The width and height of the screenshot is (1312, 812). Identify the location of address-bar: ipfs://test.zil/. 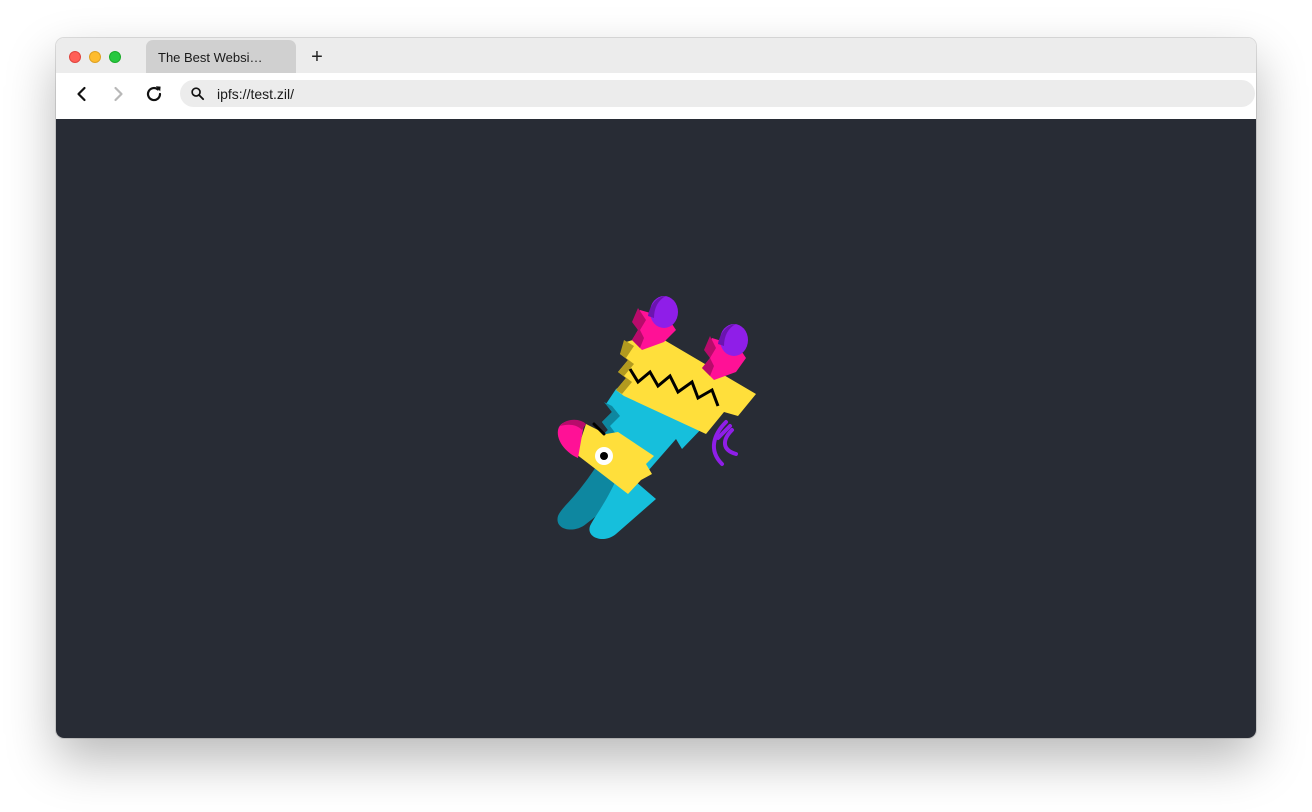
(717, 93).